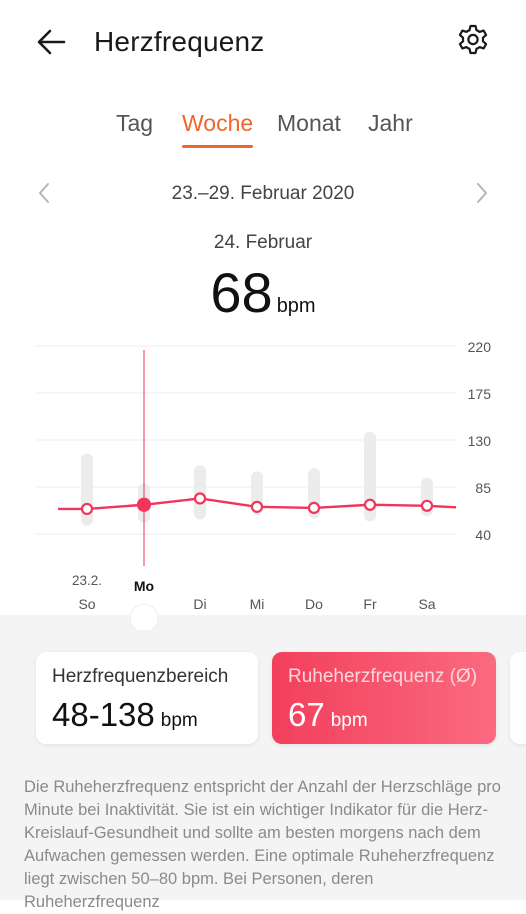  I want to click on gear-icon, so click(473, 41).